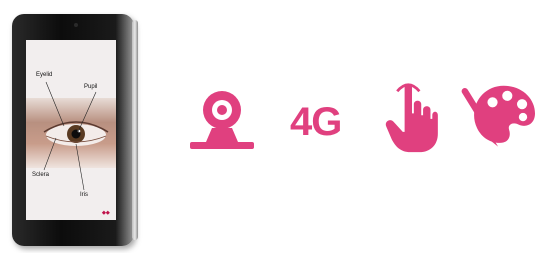 The image size is (556, 253). Describe the element at coordinates (316, 122) in the screenshot. I see `4g-icon: 4G` at that location.